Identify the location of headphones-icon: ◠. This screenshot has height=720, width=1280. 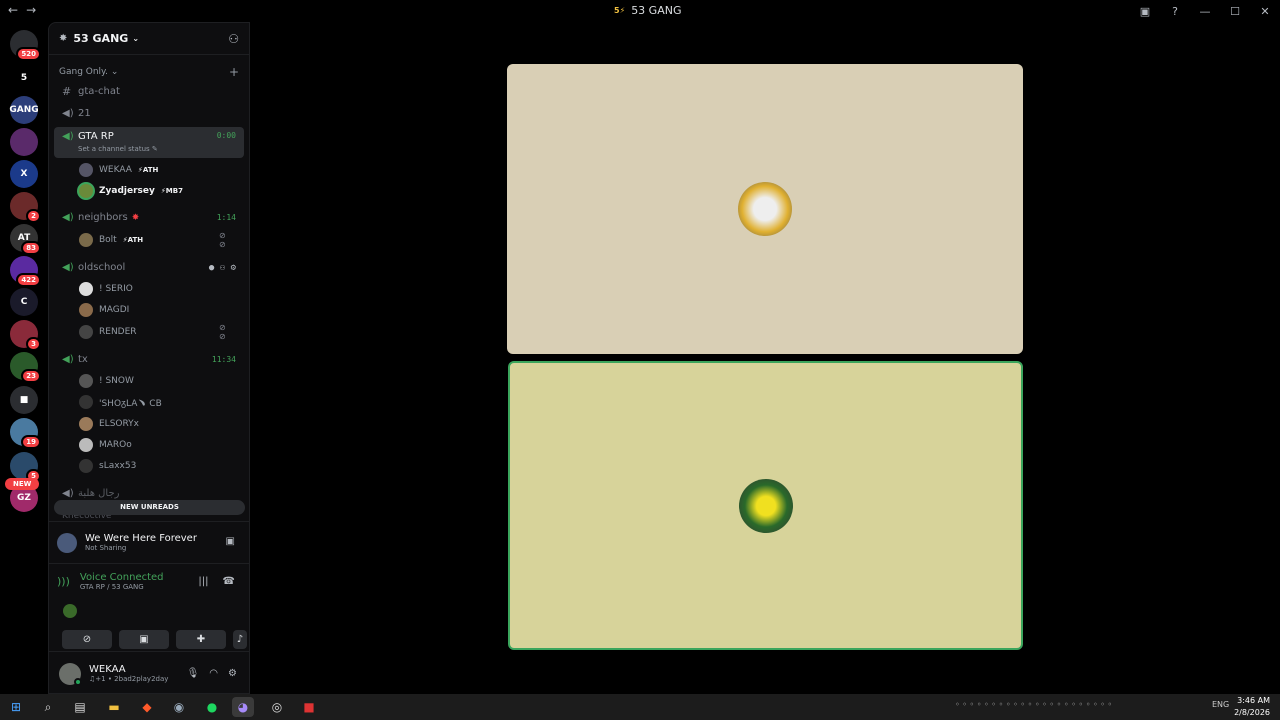
(213, 673).